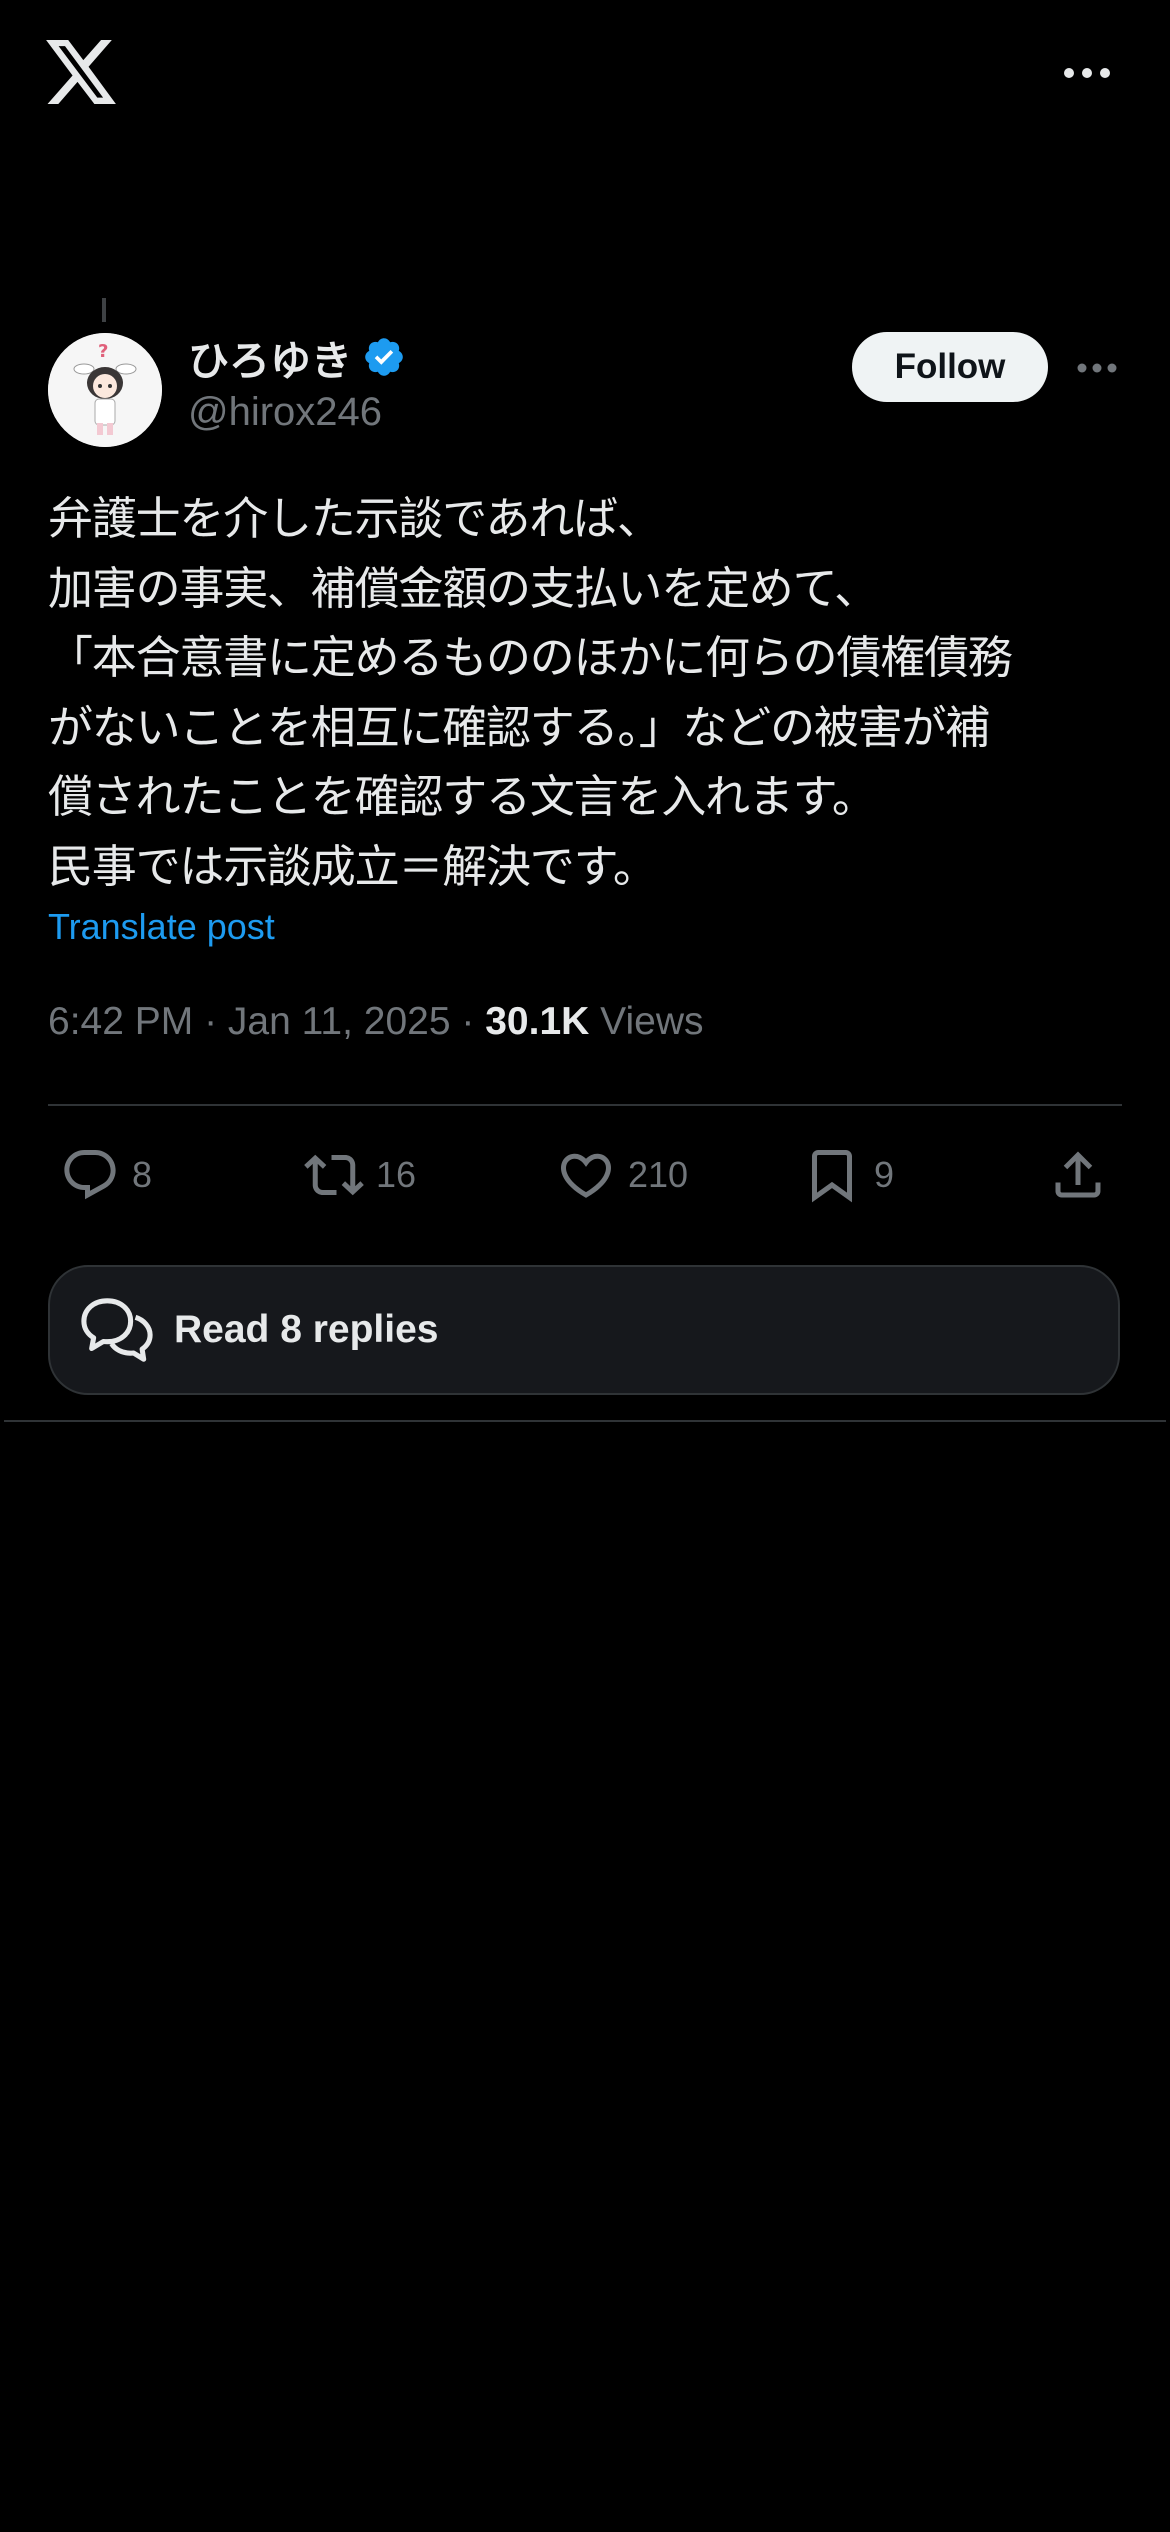 This screenshot has width=1170, height=2532. I want to click on read-replies-label: Read 8 replies, so click(306, 1329).